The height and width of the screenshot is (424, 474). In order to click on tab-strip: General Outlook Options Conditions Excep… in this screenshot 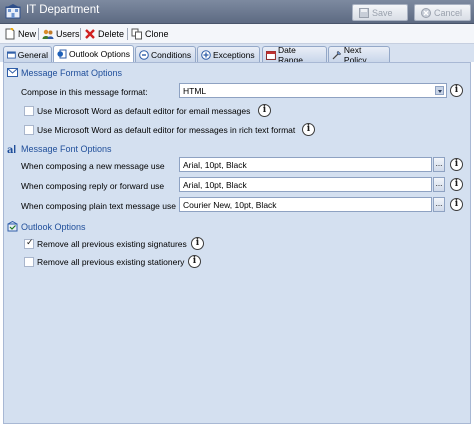, I will do `click(237, 54)`.